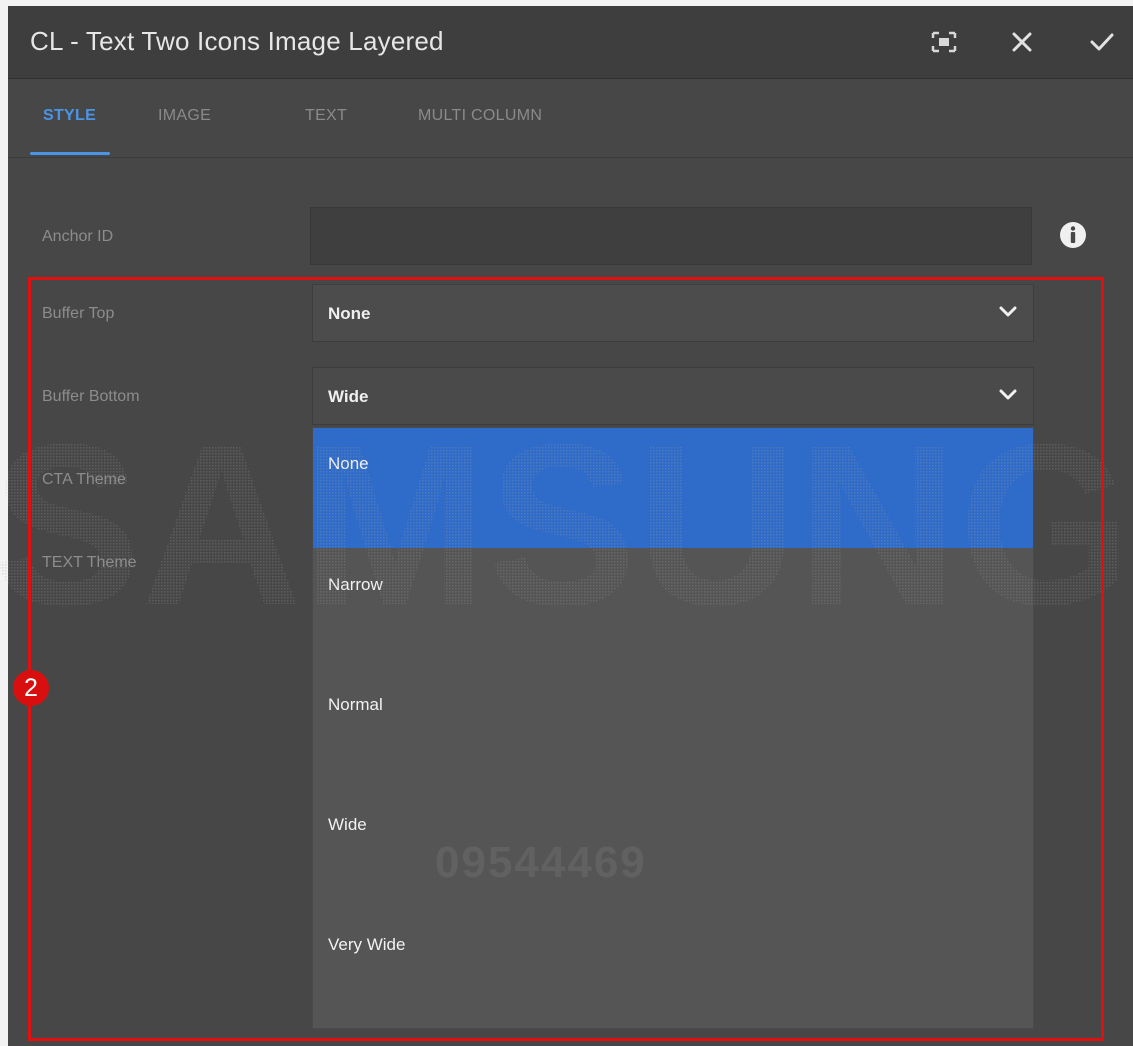 The width and height of the screenshot is (1133, 1046). What do you see at coordinates (671, 236) in the screenshot?
I see `anchor-id-input` at bounding box center [671, 236].